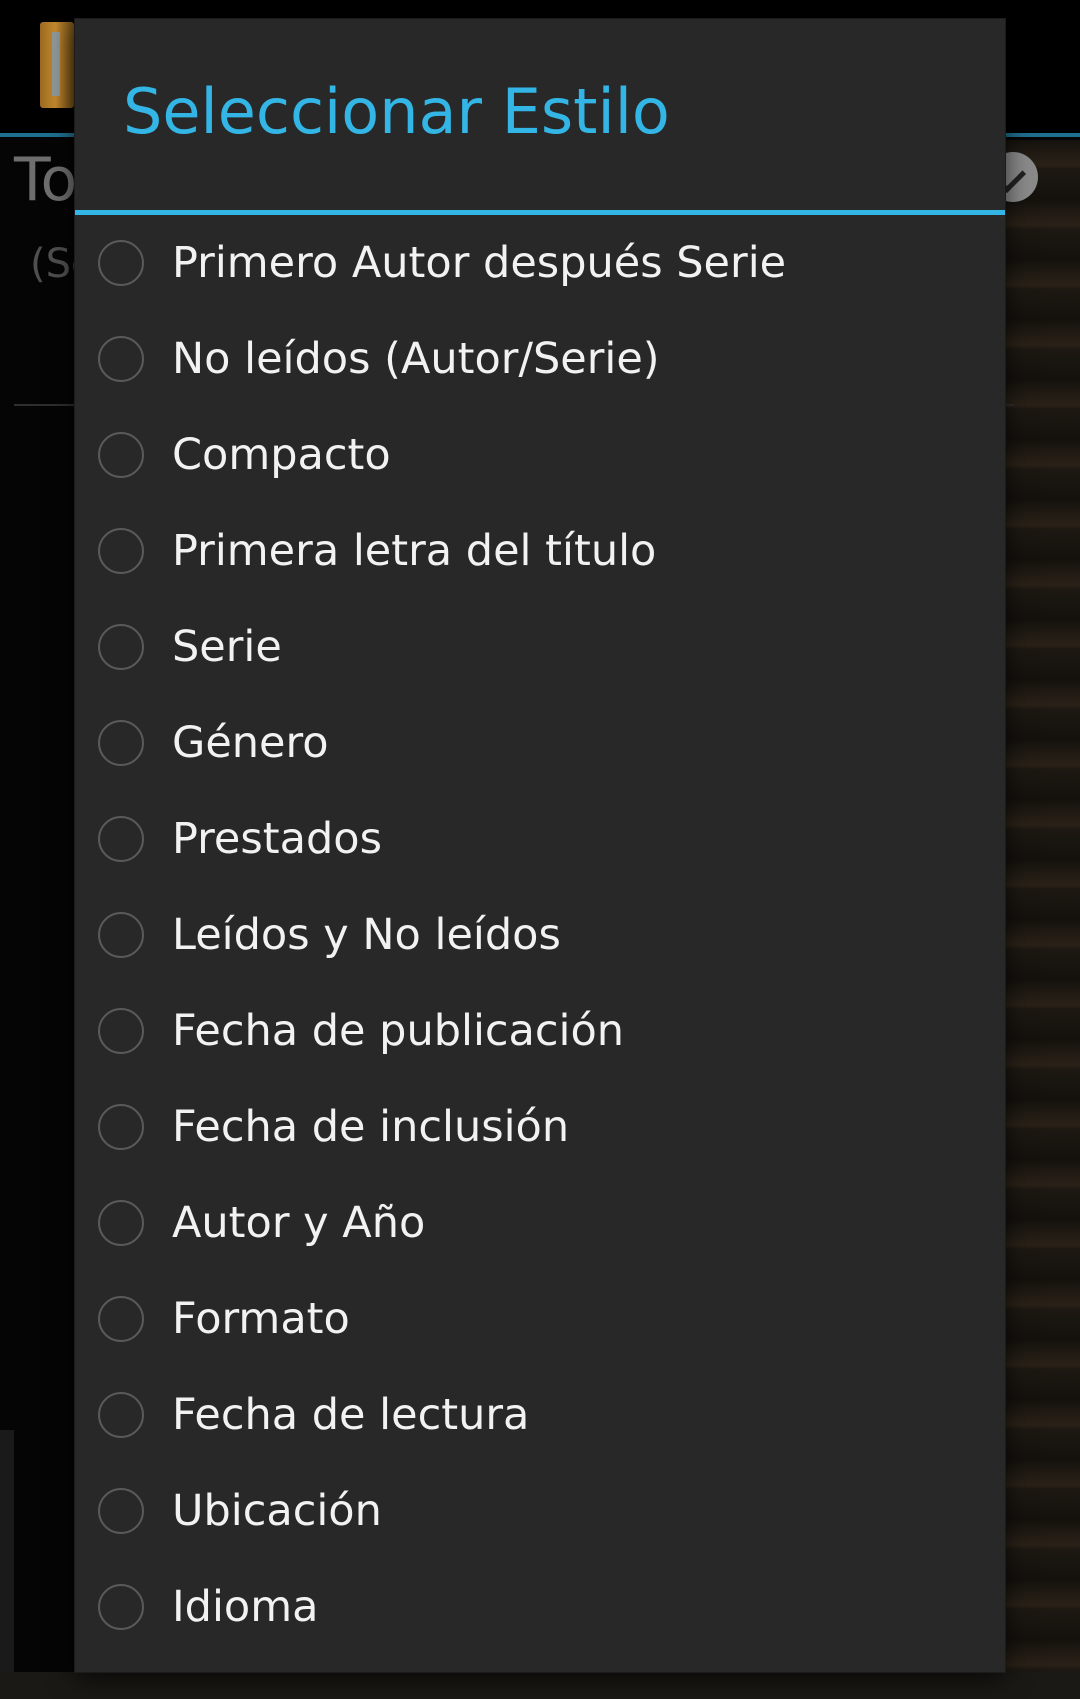 The width and height of the screenshot is (1080, 1699). Describe the element at coordinates (540, 1223) in the screenshot. I see `style-option: Autor y Año` at that location.